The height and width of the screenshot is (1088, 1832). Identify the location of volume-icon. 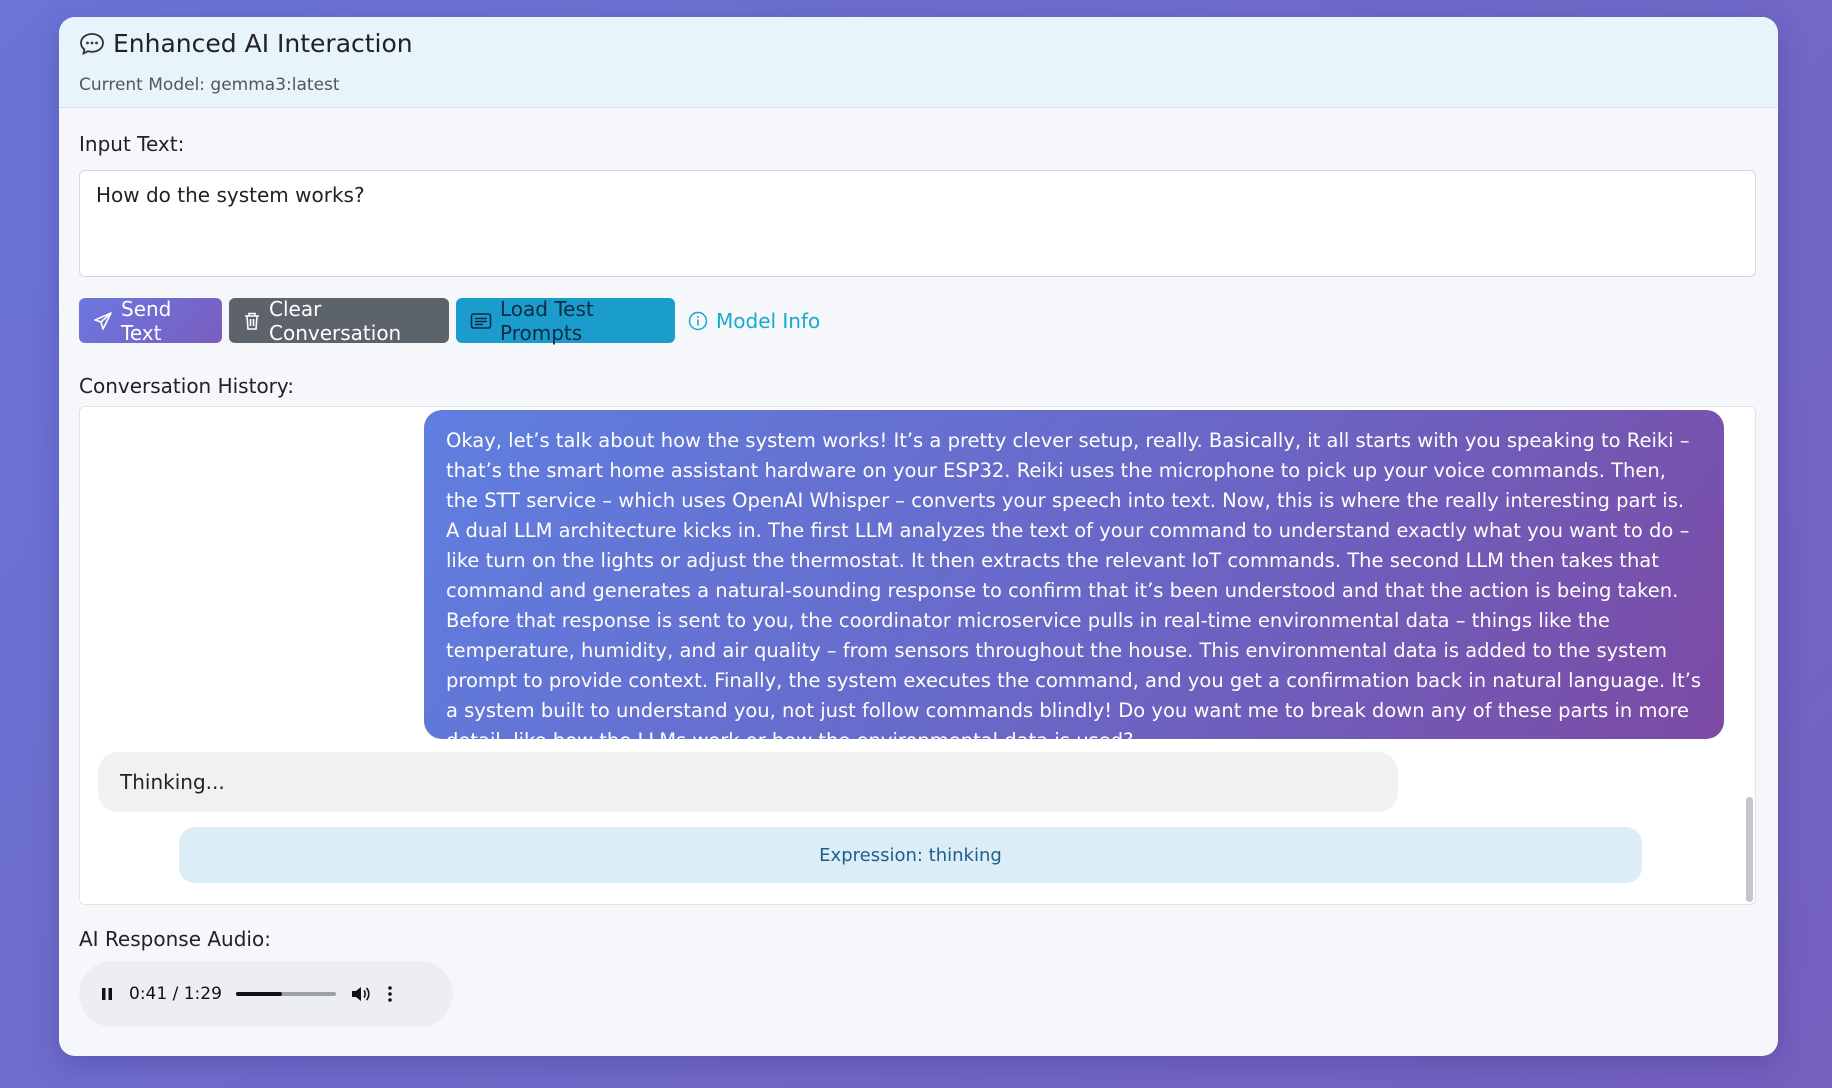
(361, 994).